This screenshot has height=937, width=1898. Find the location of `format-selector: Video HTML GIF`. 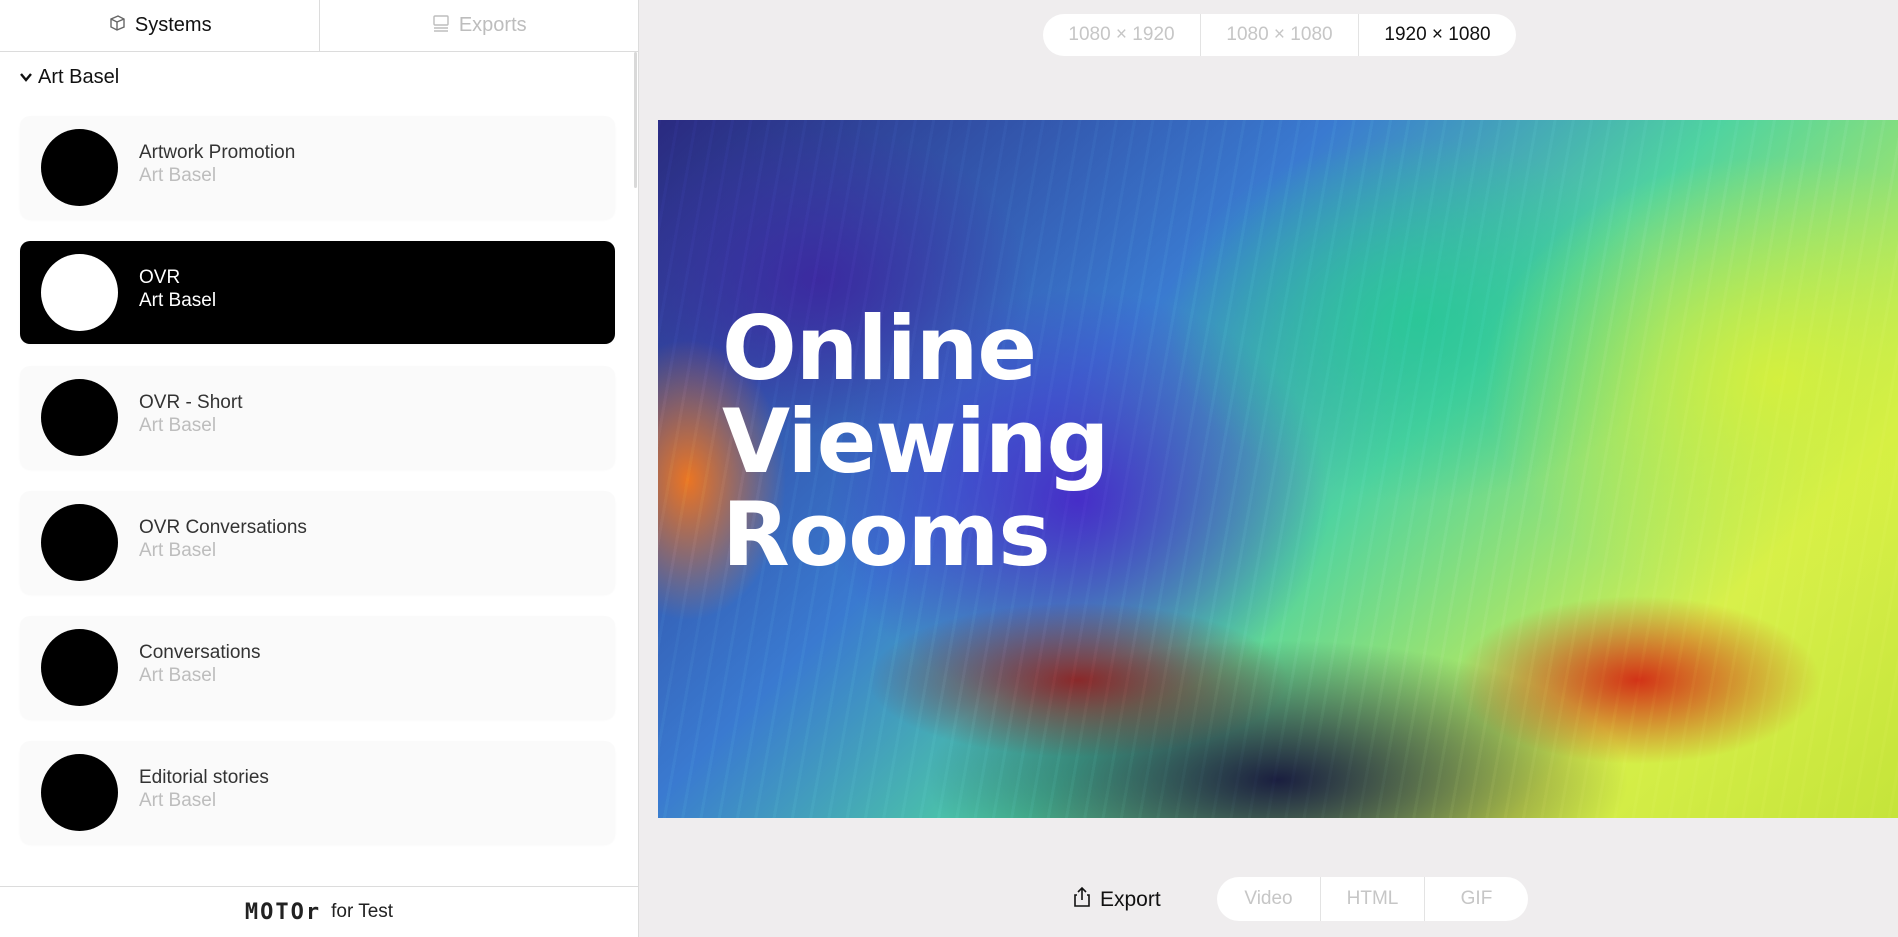

format-selector: Video HTML GIF is located at coordinates (1372, 899).